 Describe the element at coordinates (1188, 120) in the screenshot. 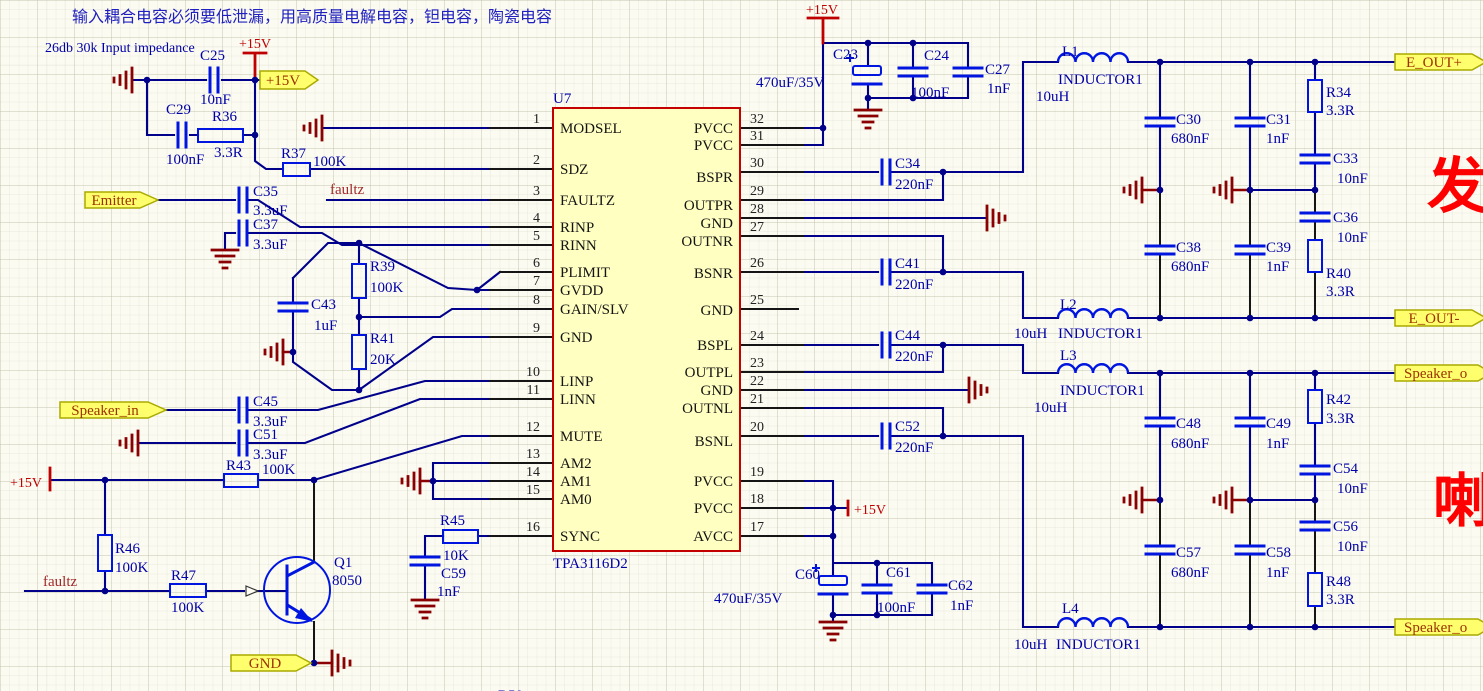

I see `component-ref: C30` at that location.